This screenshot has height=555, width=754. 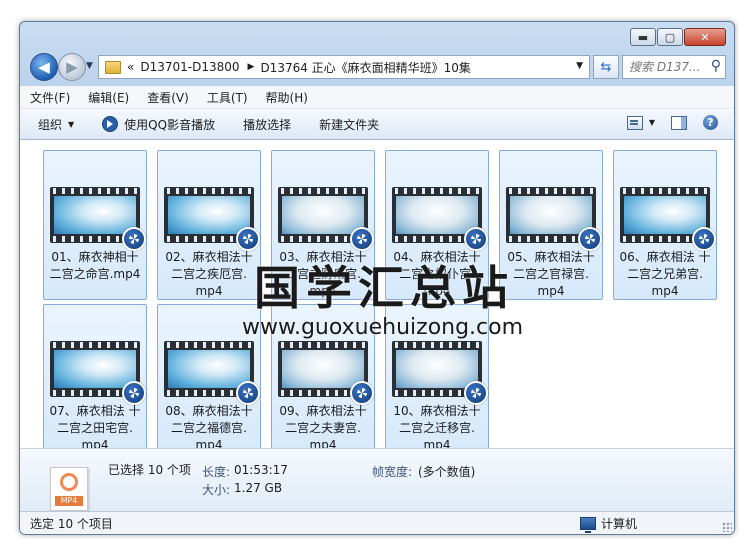 I want to click on maximize-button: ▢, so click(x=670, y=37).